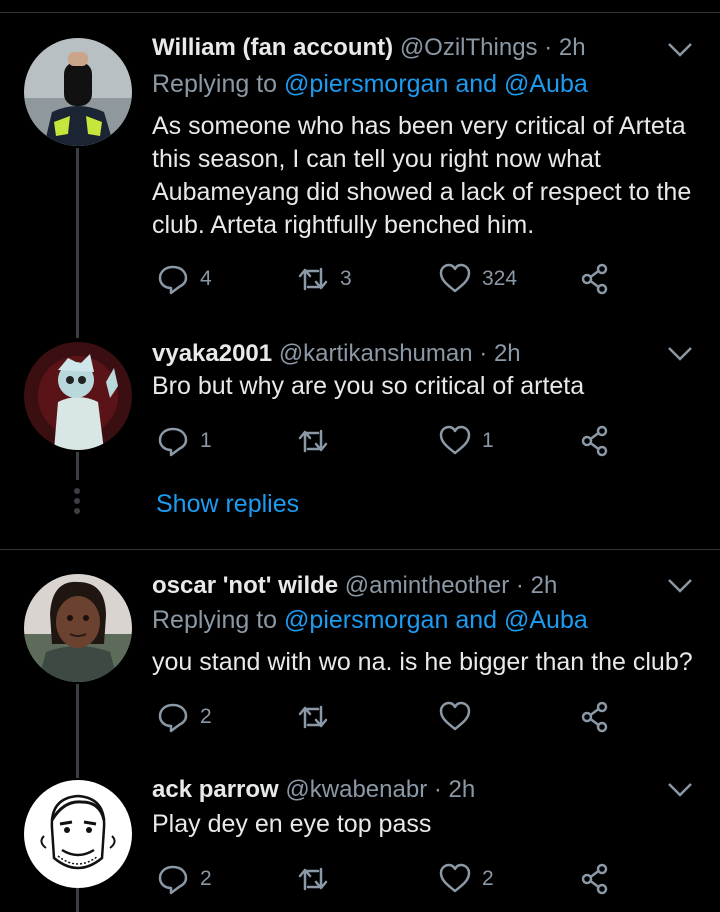 This screenshot has width=720, height=912. I want to click on like-count: 324, so click(500, 278).